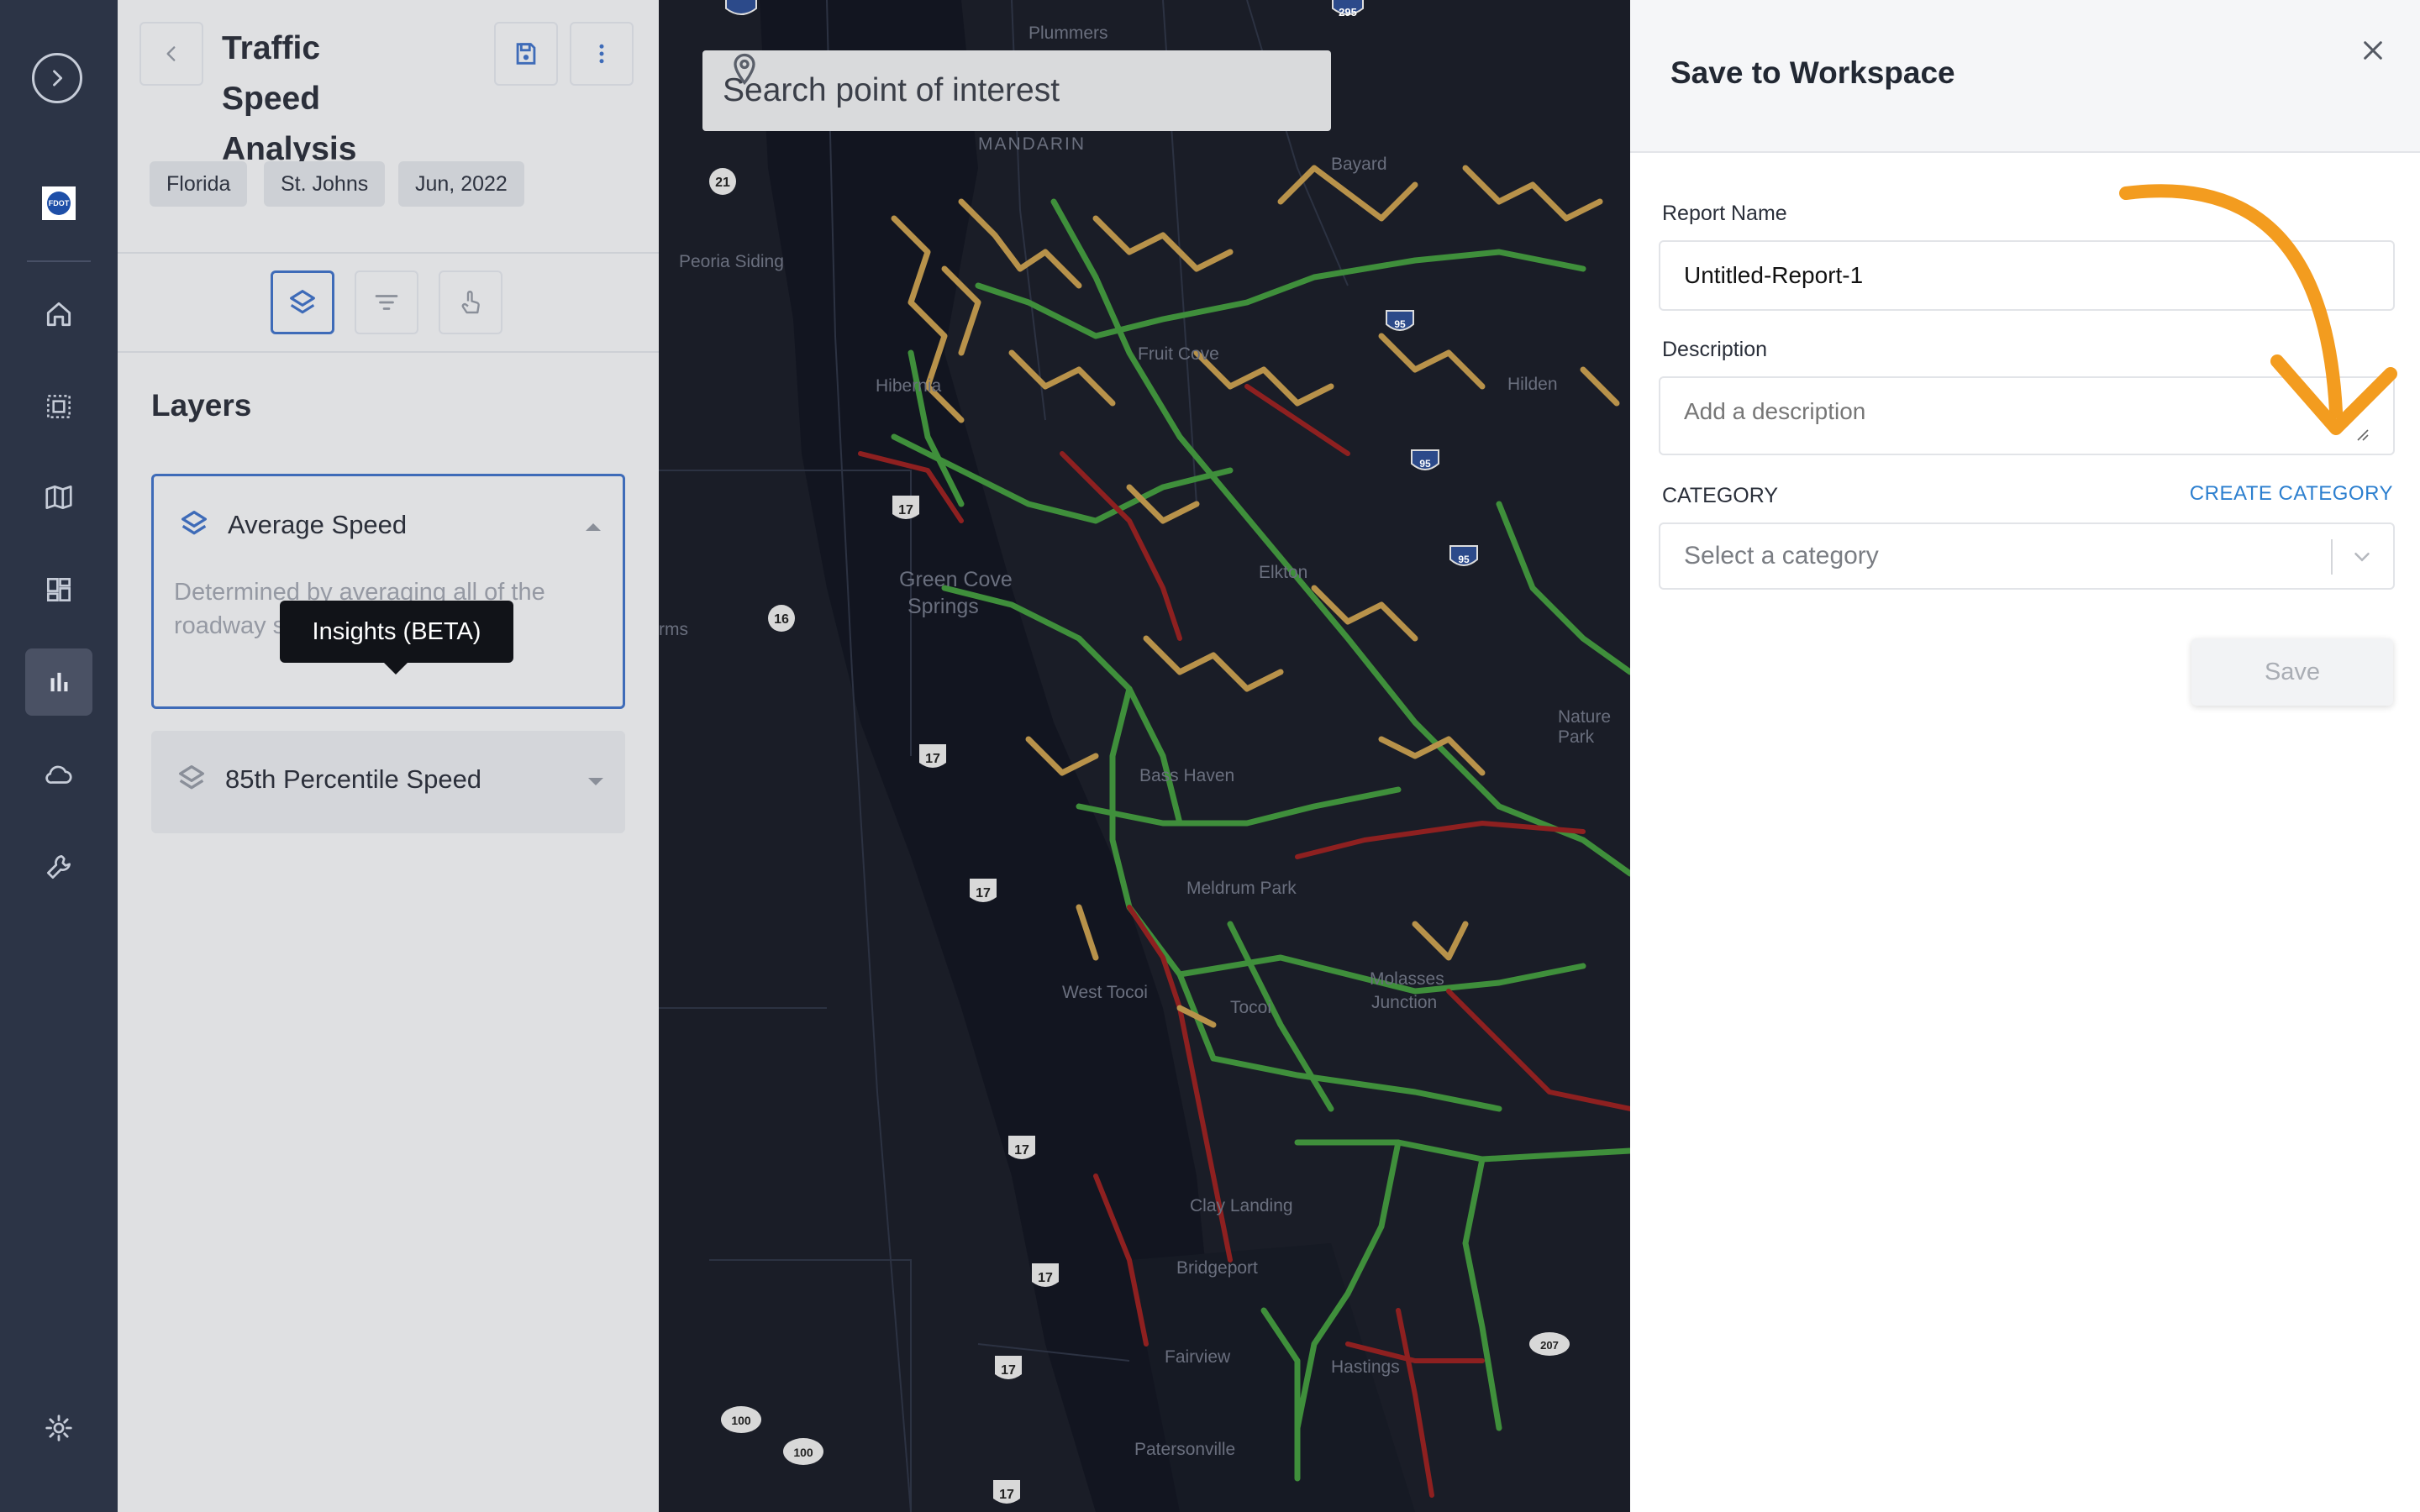 The height and width of the screenshot is (1512, 2420). Describe the element at coordinates (1178, 354) in the screenshot. I see `place-label: Fruit Cove` at that location.